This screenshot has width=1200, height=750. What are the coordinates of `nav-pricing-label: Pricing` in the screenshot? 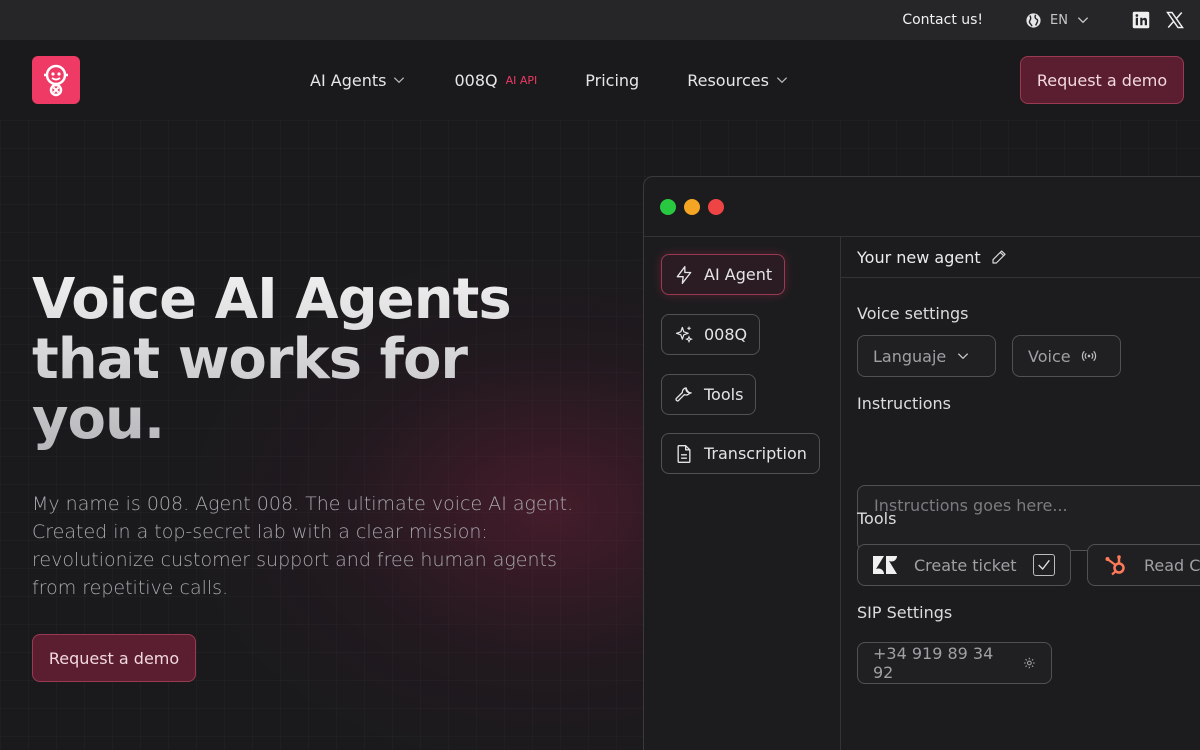 It's located at (612, 80).